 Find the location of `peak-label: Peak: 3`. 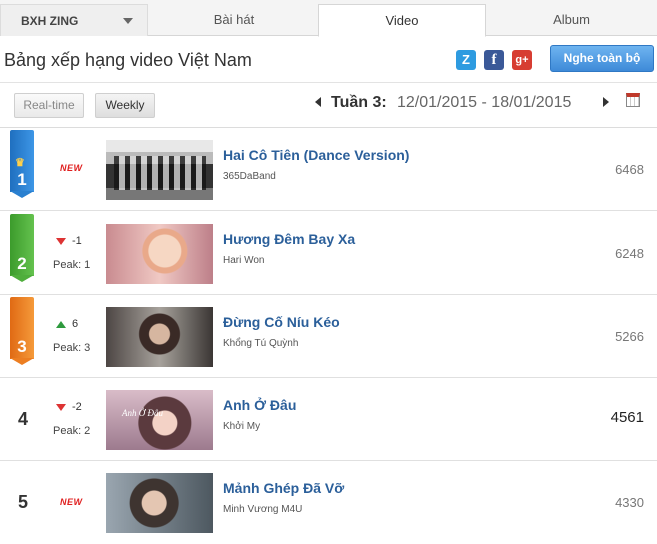

peak-label: Peak: 3 is located at coordinates (72, 348).